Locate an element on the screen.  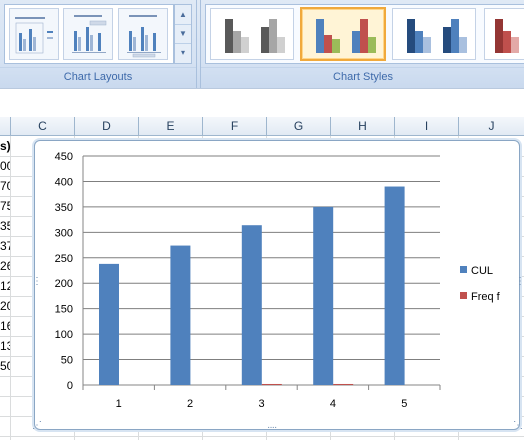
column-header-f: F is located at coordinates (235, 126).